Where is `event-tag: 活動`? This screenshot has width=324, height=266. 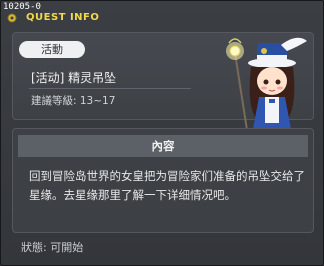 event-tag: 活動 is located at coordinates (52, 49).